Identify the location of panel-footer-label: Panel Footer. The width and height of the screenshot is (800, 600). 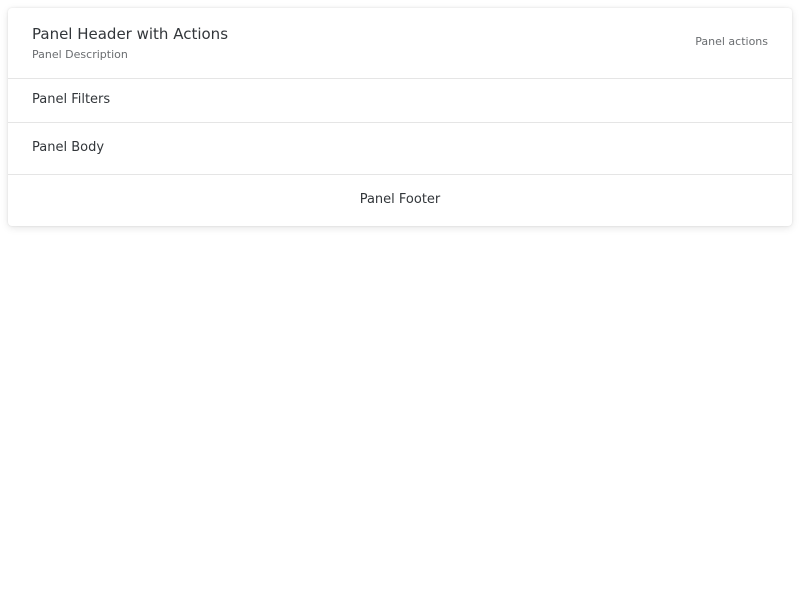
(400, 199).